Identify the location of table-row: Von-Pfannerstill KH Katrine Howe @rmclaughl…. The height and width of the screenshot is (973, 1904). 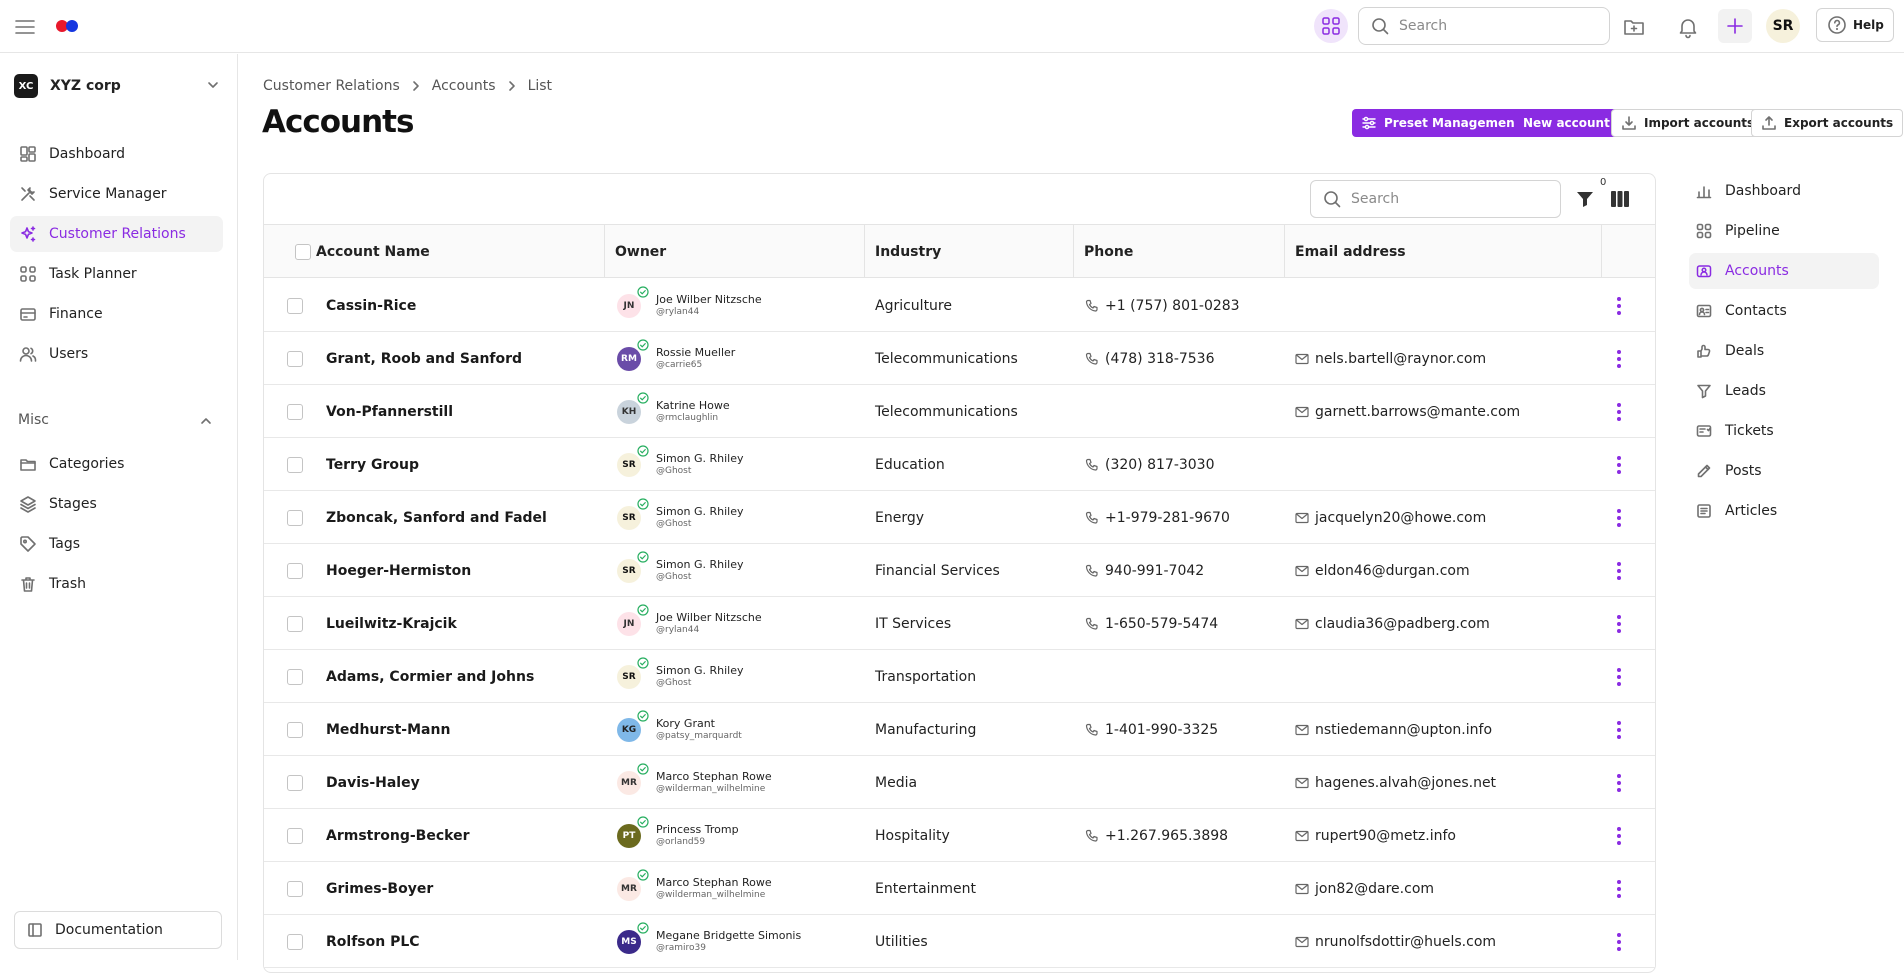
(959, 411).